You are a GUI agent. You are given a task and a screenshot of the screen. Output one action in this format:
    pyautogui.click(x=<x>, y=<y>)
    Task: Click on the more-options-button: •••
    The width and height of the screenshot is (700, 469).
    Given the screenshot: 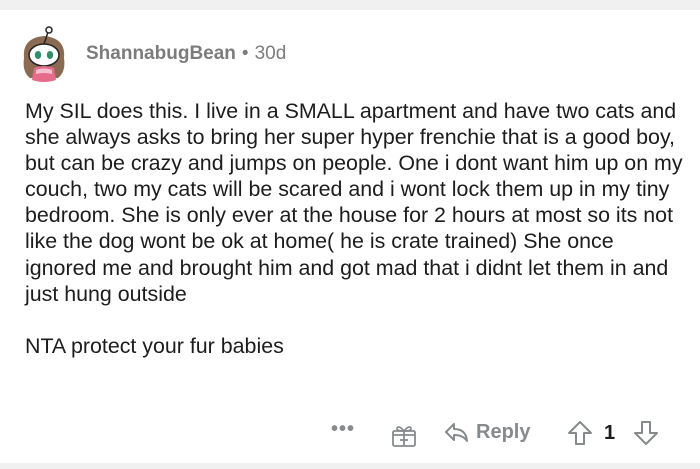 What is the action you would take?
    pyautogui.click(x=343, y=429)
    